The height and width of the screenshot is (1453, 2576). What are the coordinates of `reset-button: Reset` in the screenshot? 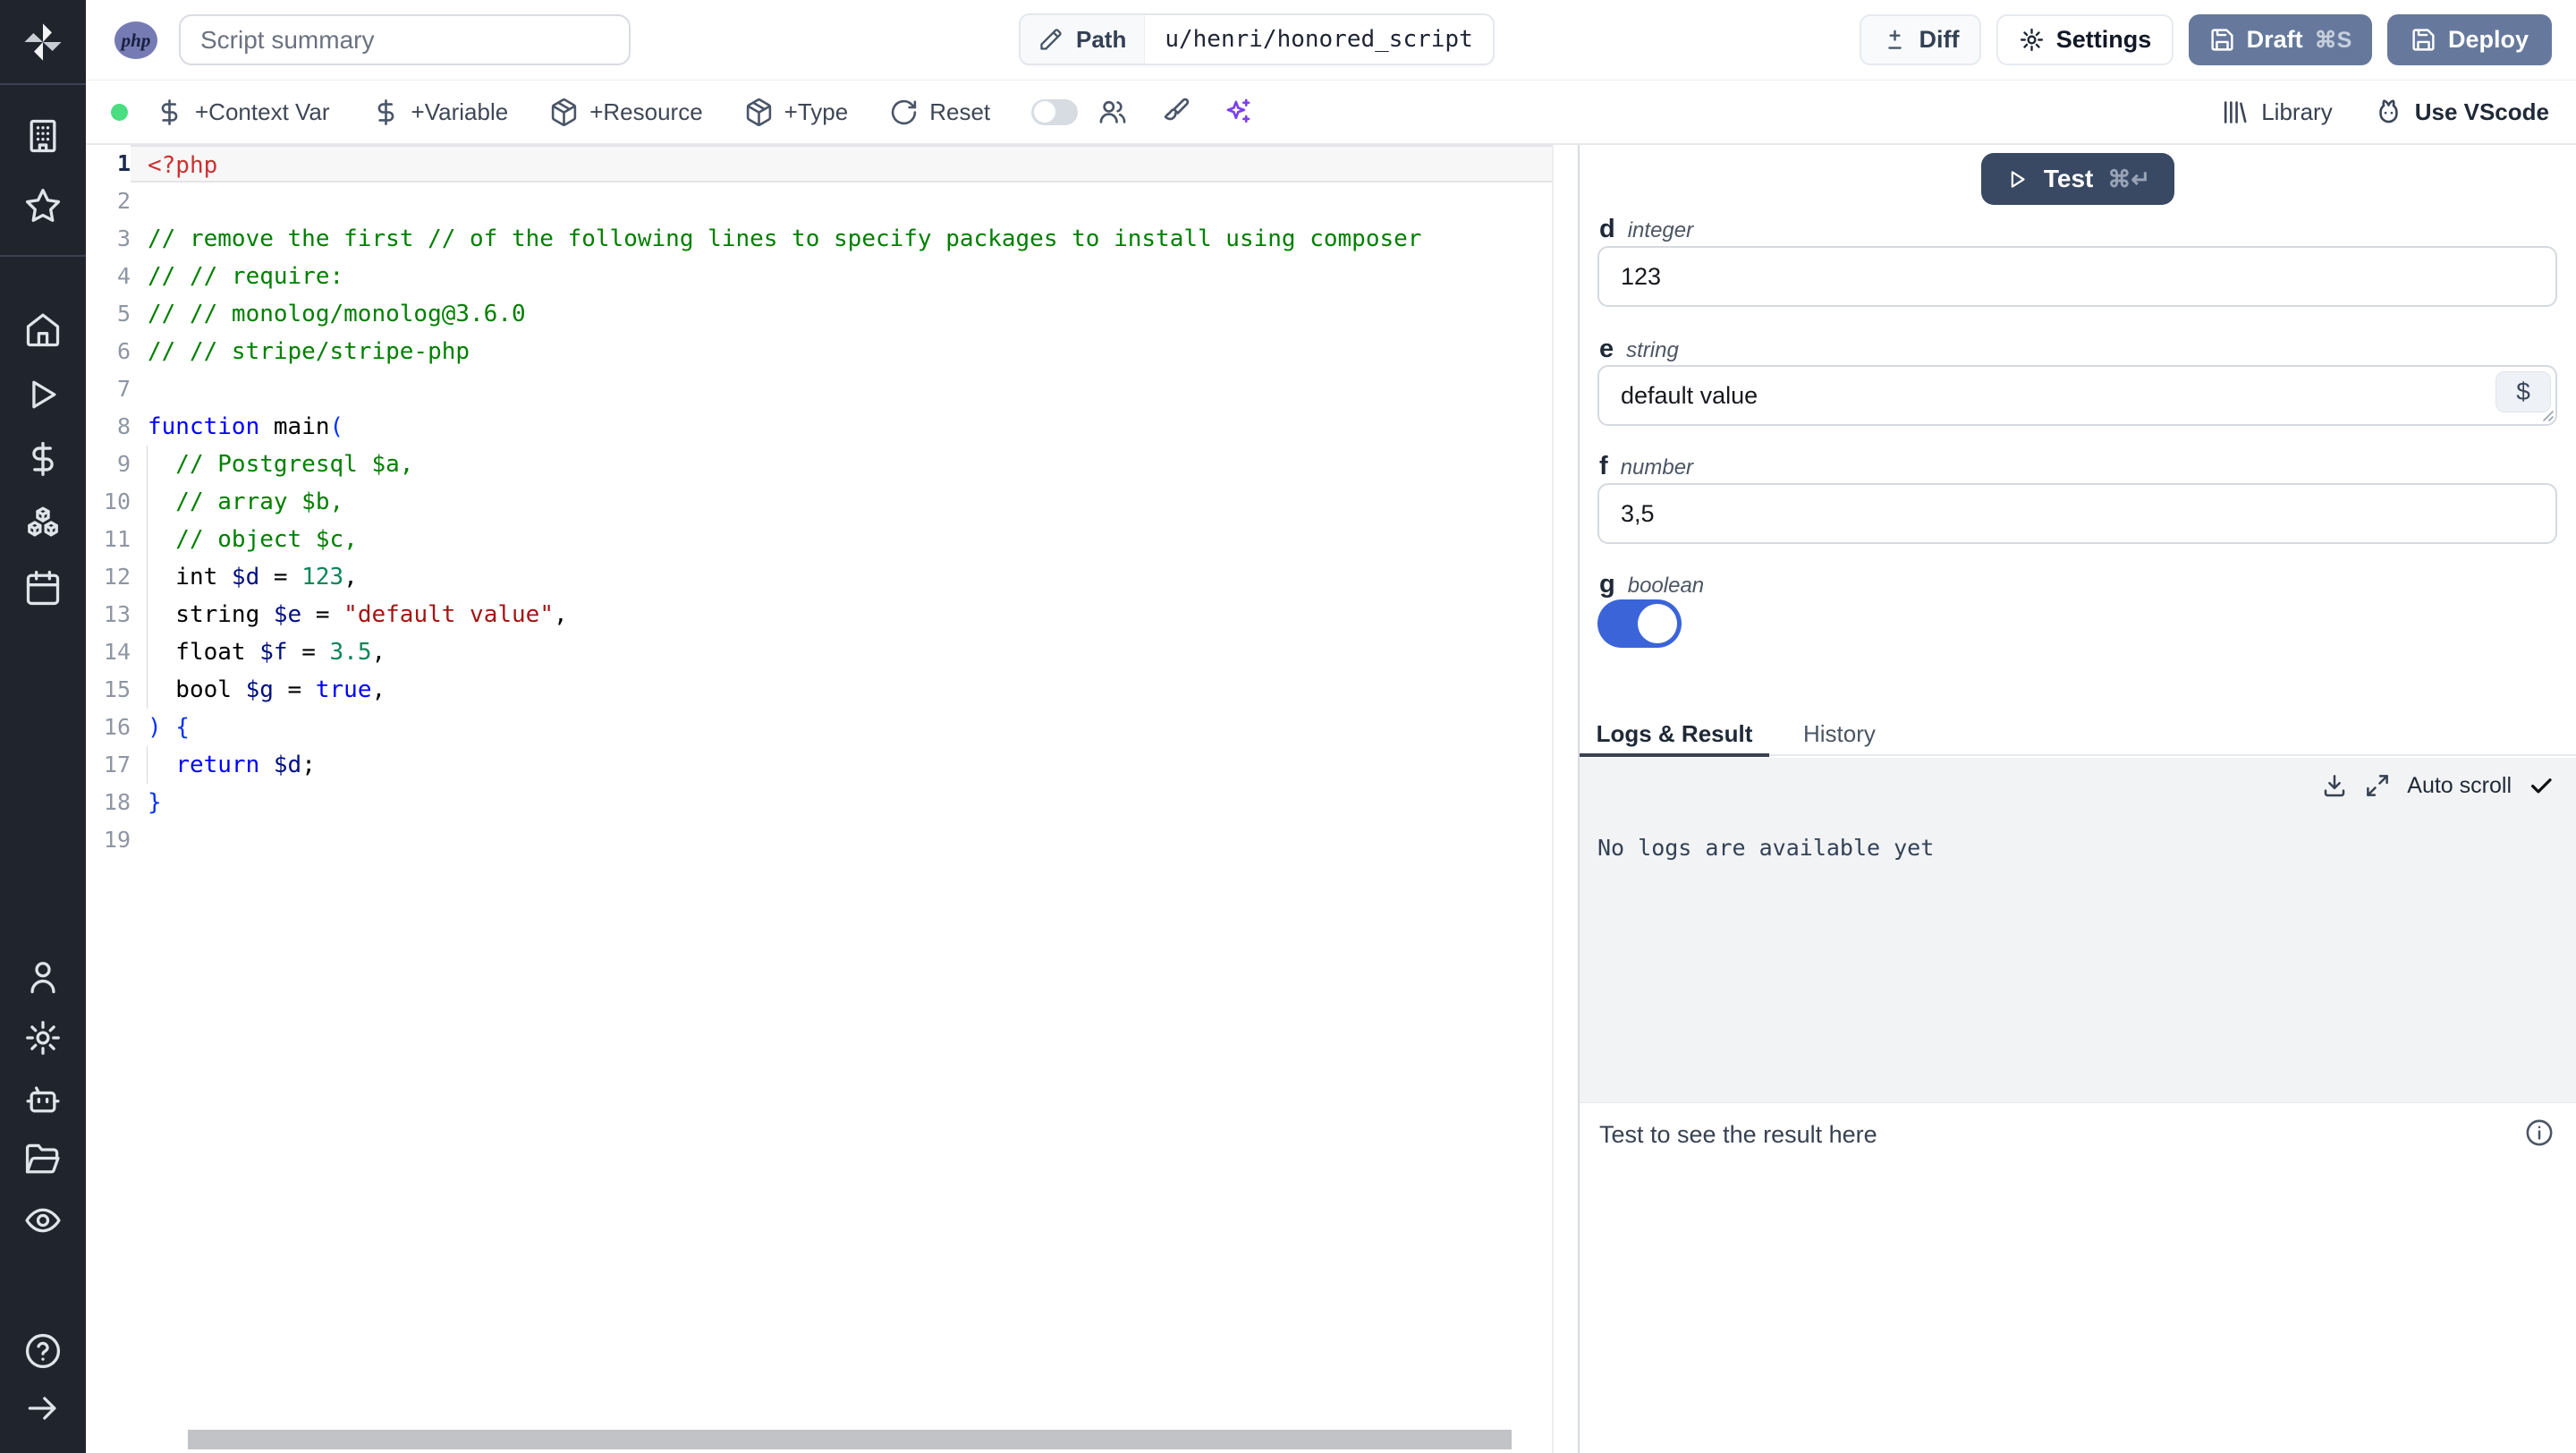 It's located at (939, 112).